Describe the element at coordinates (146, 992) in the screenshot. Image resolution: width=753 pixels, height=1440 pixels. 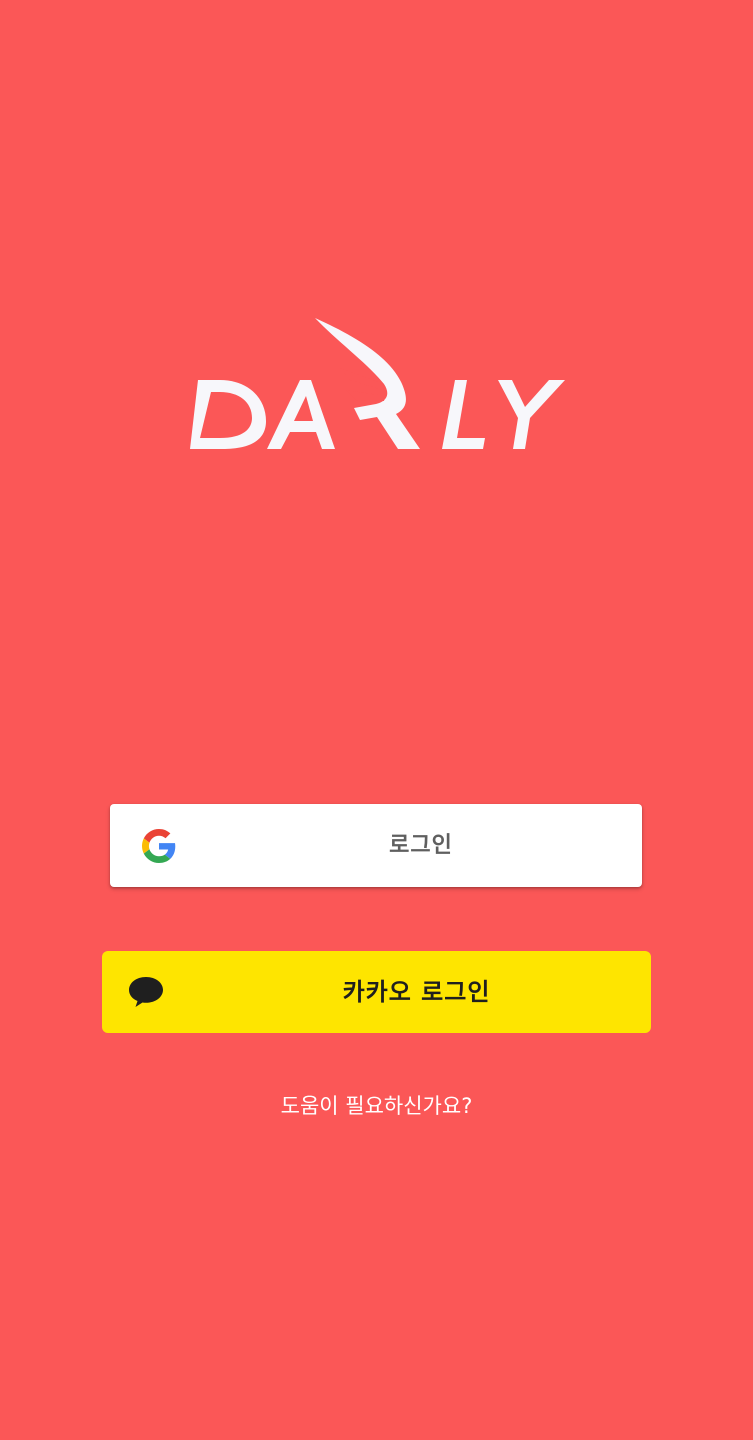
I see `speech-bubble-icon` at that location.